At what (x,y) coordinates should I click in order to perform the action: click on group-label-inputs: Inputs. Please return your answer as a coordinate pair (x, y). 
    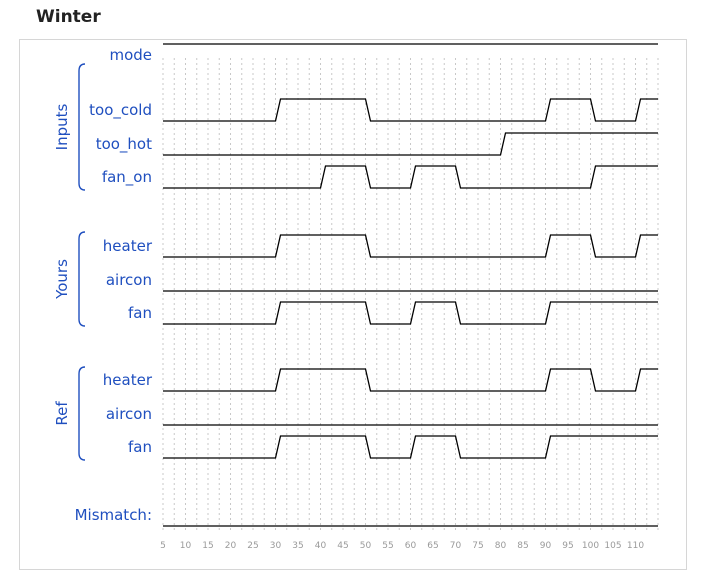
    Looking at the image, I should click on (62, 126).